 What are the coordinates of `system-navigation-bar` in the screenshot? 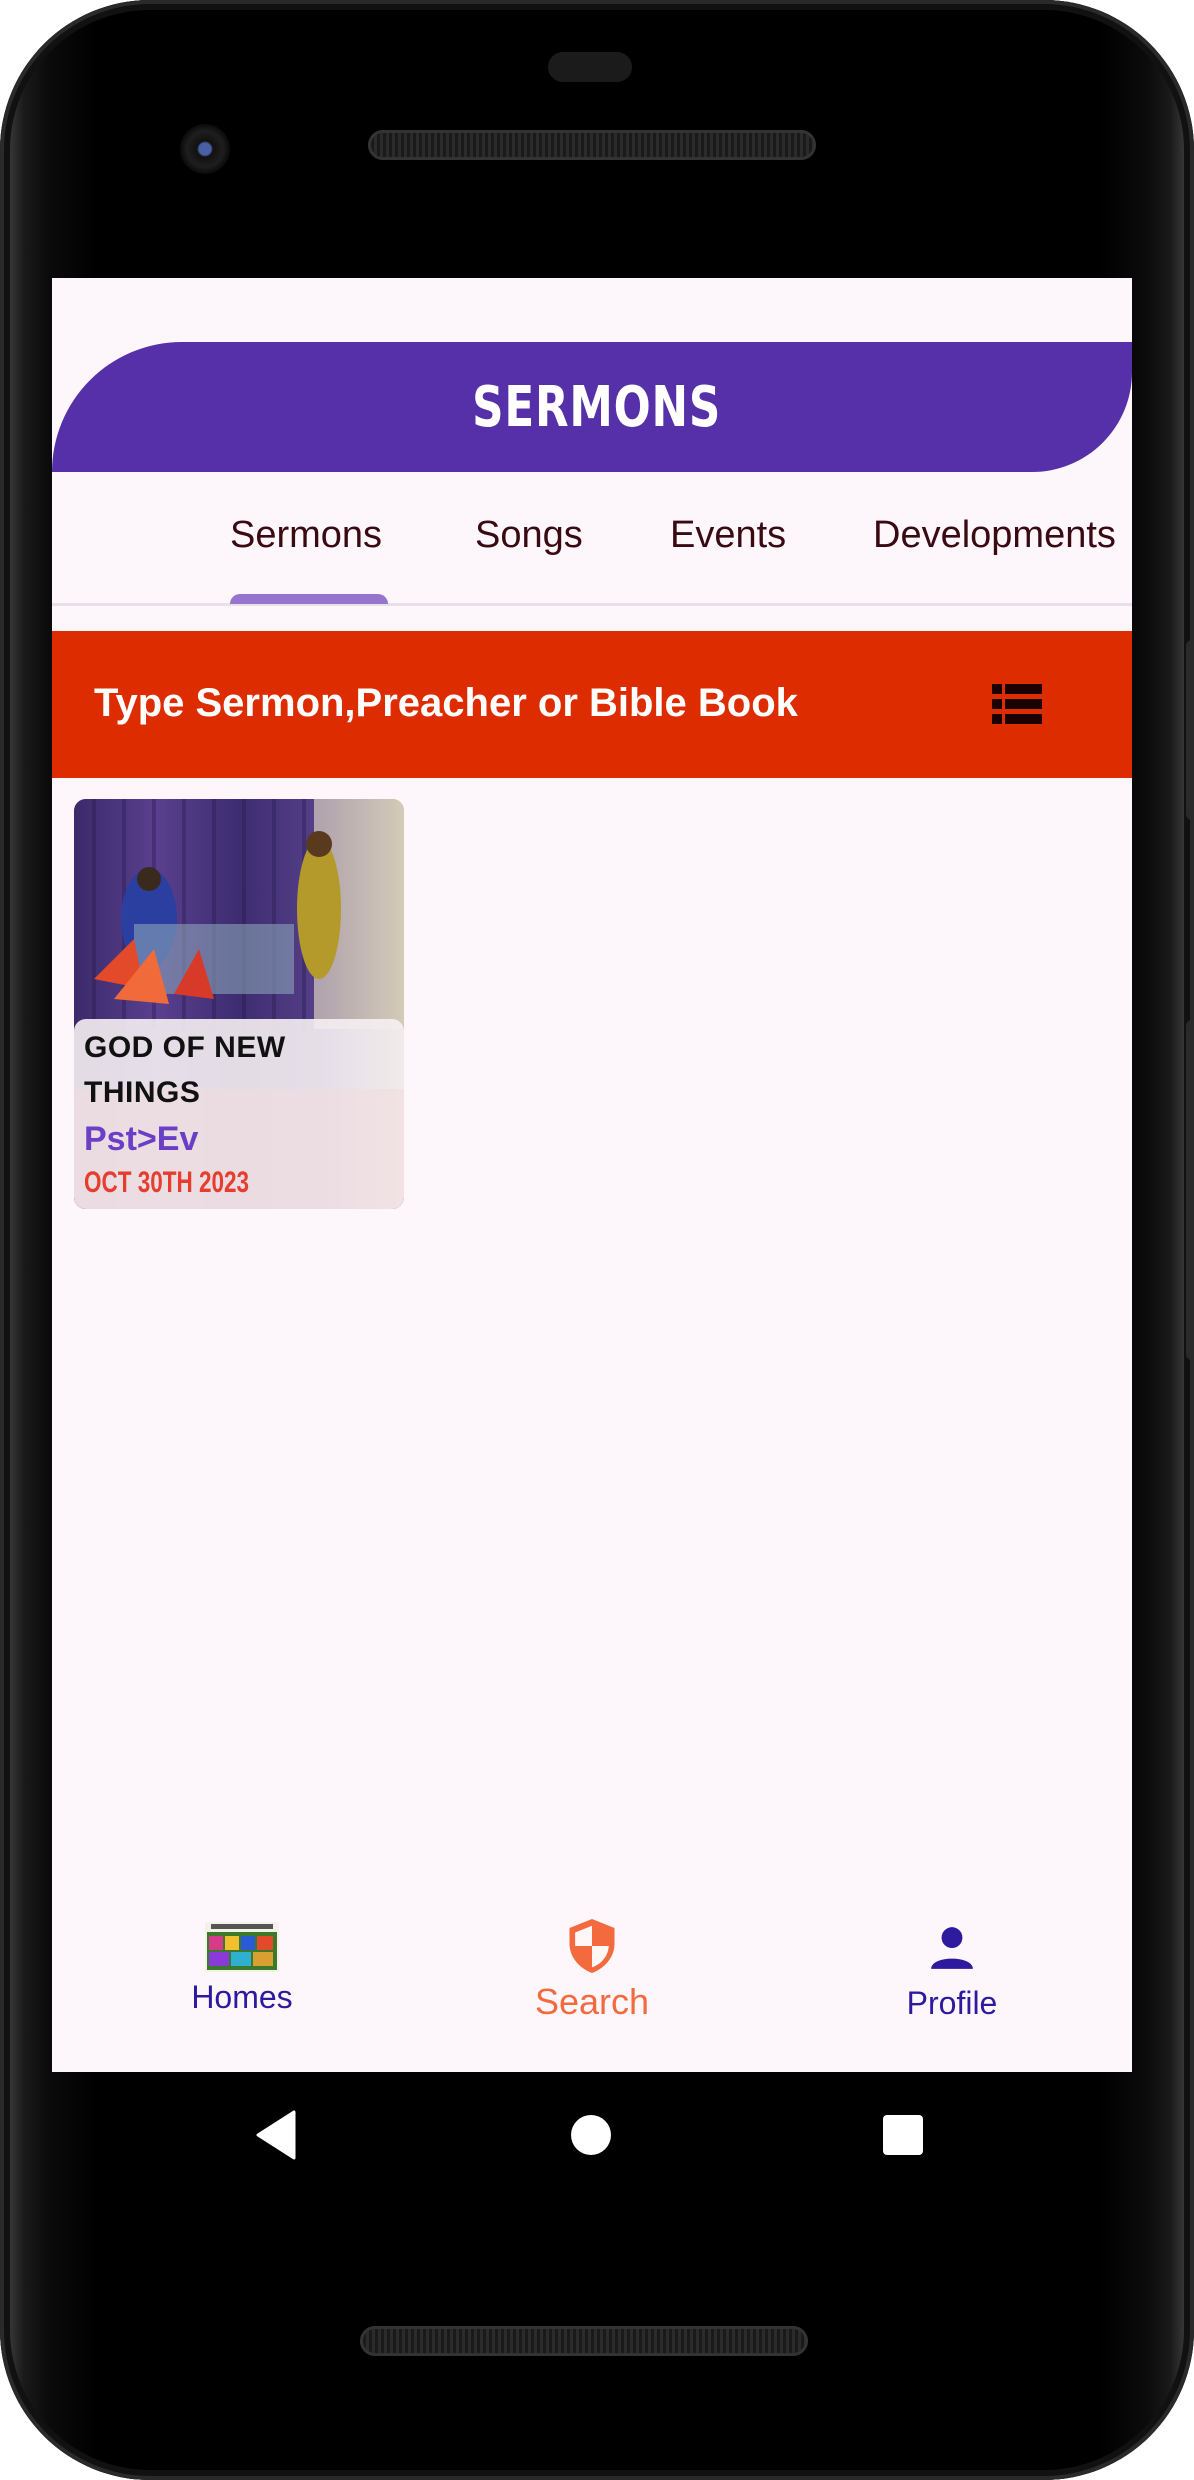 It's located at (597, 2137).